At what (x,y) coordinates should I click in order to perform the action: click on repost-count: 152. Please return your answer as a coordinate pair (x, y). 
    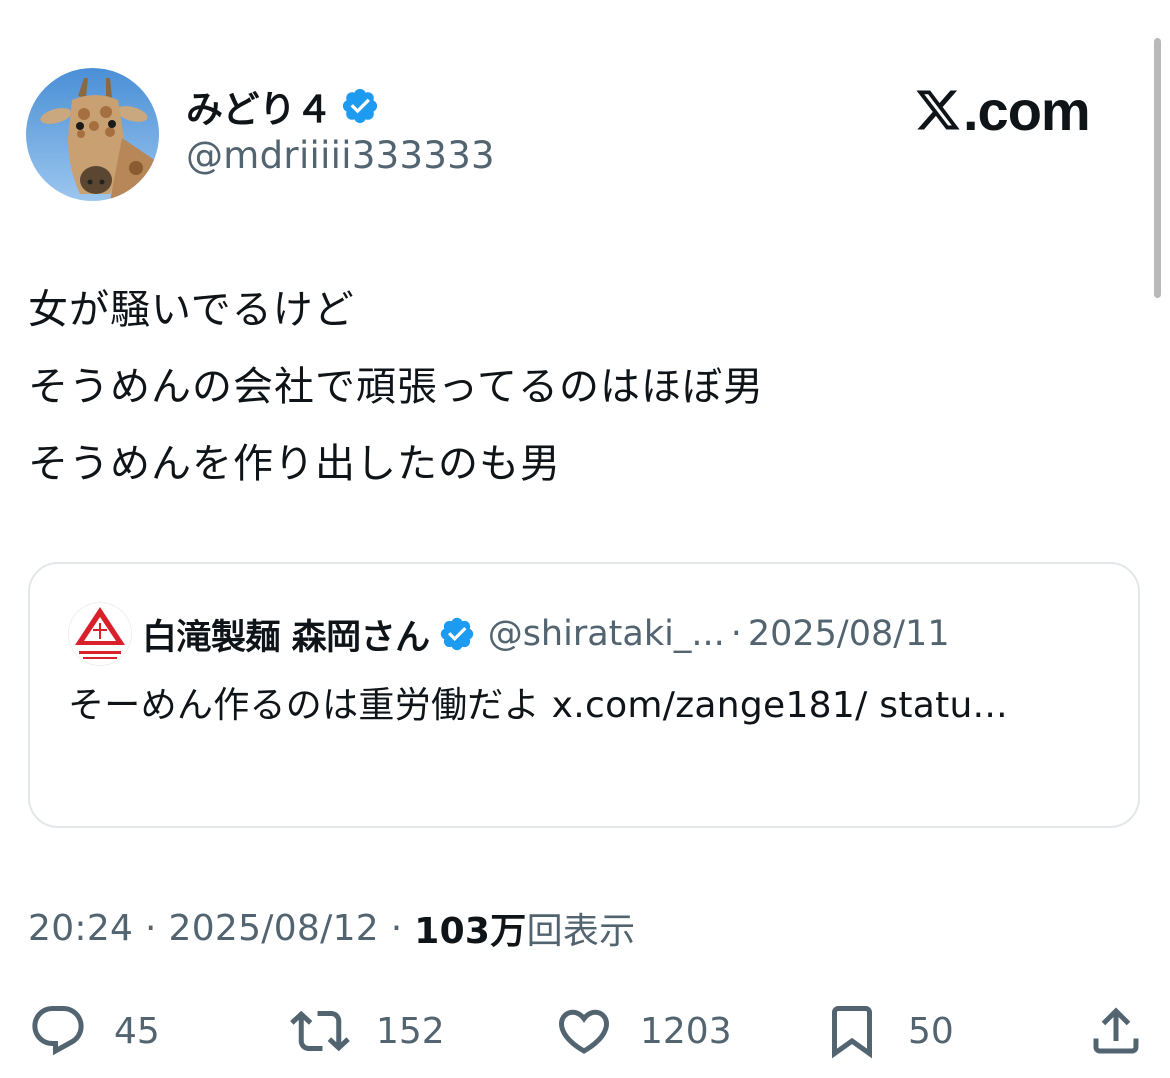
    Looking at the image, I should click on (410, 1031).